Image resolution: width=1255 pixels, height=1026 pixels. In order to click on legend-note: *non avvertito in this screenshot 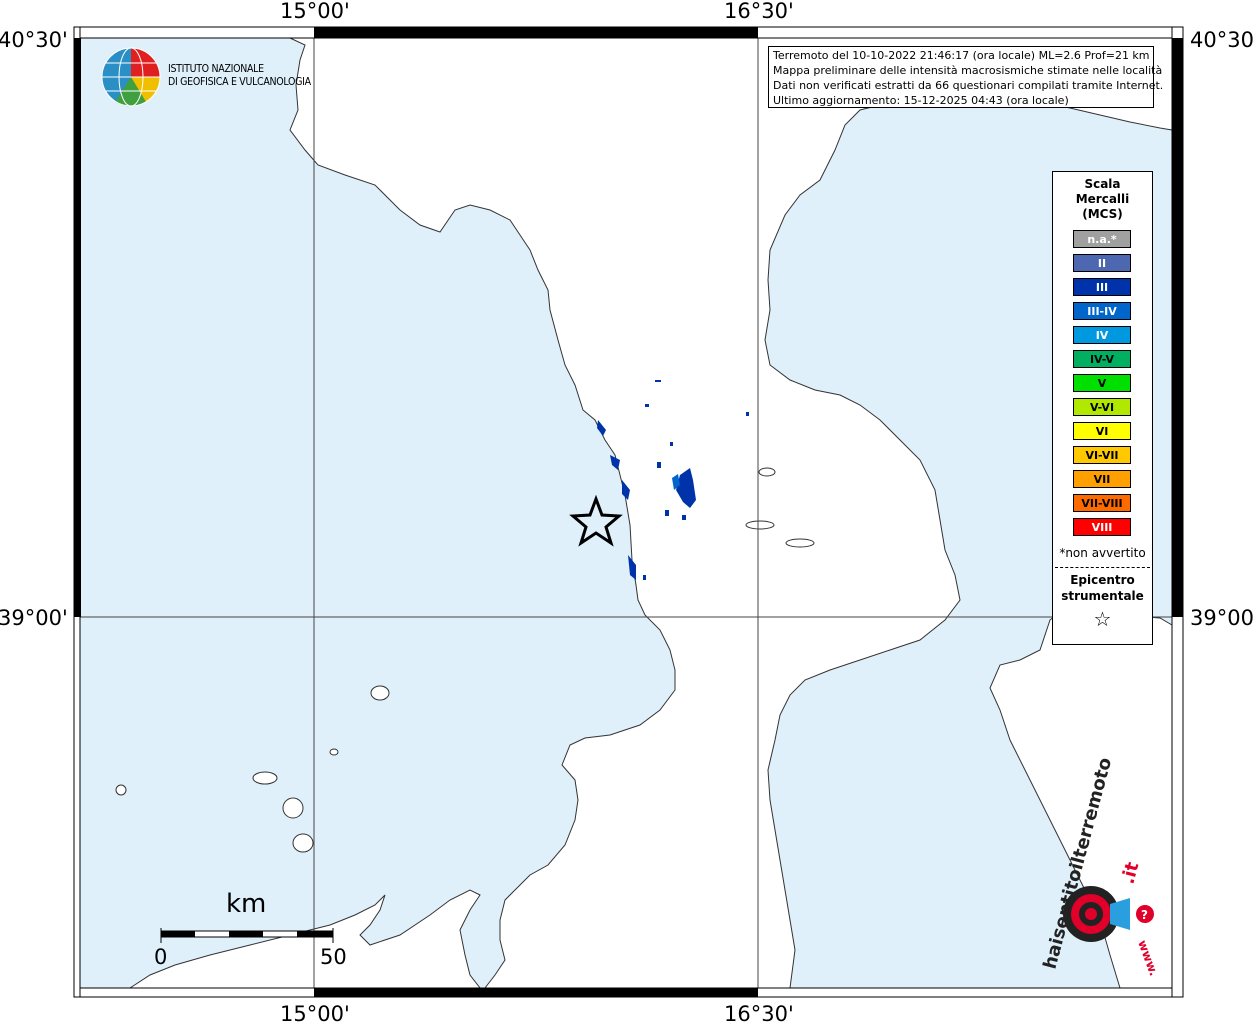, I will do `click(1102, 553)`.